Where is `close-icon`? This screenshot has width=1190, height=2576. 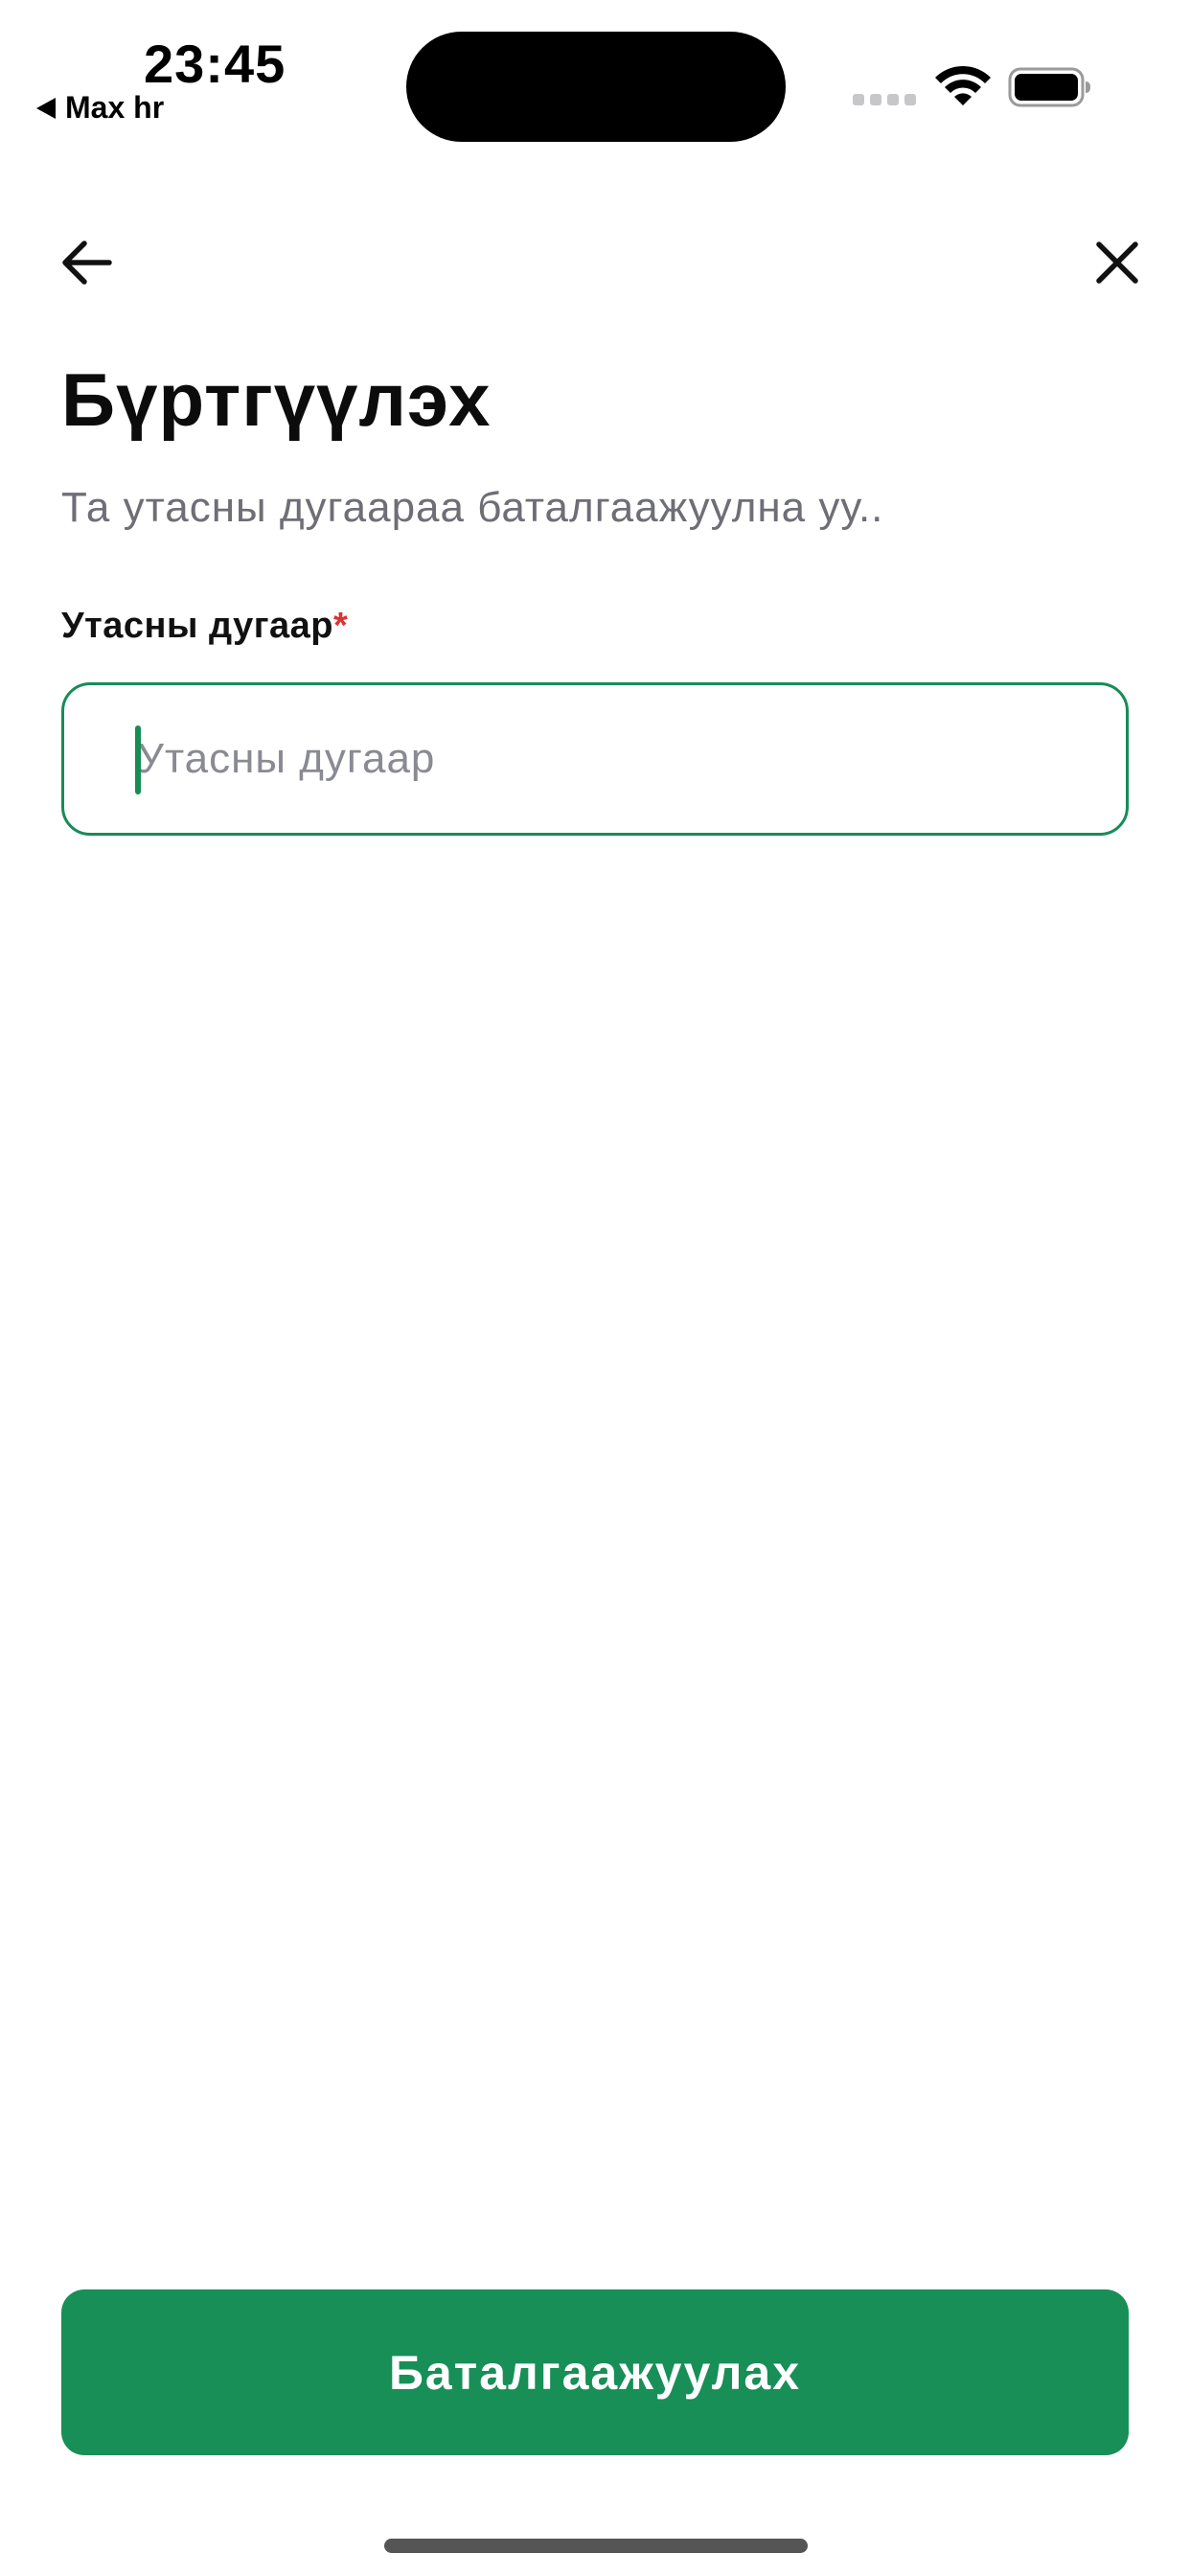 close-icon is located at coordinates (1117, 263).